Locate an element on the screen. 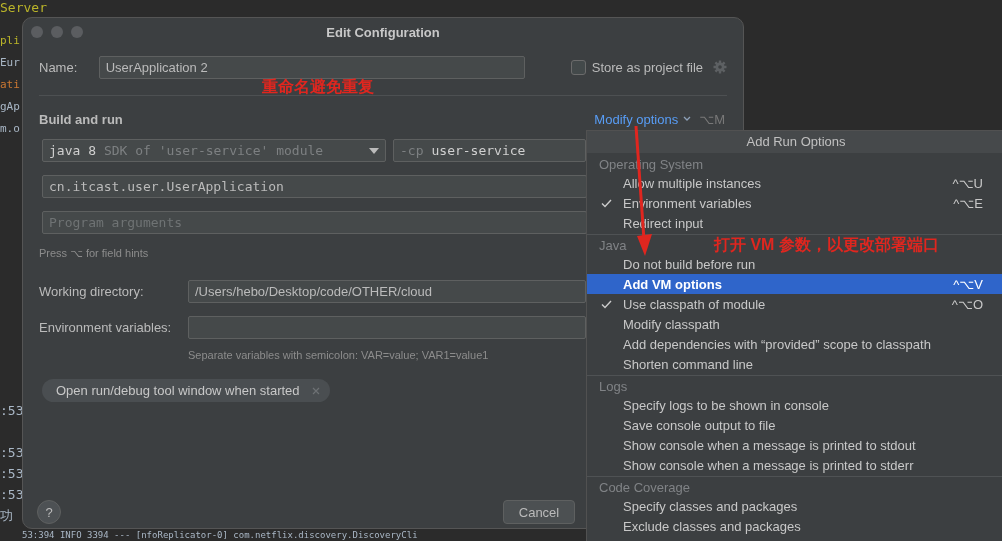 The width and height of the screenshot is (1002, 541). log-line: 53:394 INFO 3394 --- [nfoReplicator-0] com.netflix.discovery.DiscoveryCli is located at coordinates (220, 535).